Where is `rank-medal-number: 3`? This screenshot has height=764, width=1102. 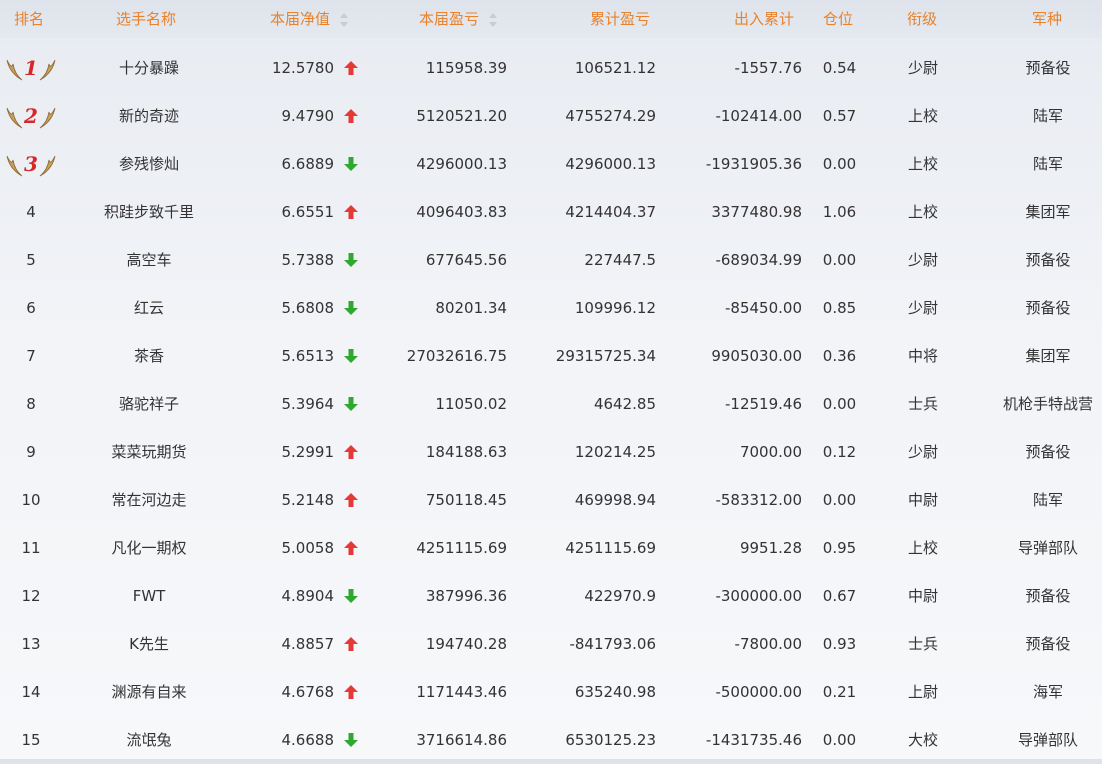 rank-medal-number: 3 is located at coordinates (31, 164).